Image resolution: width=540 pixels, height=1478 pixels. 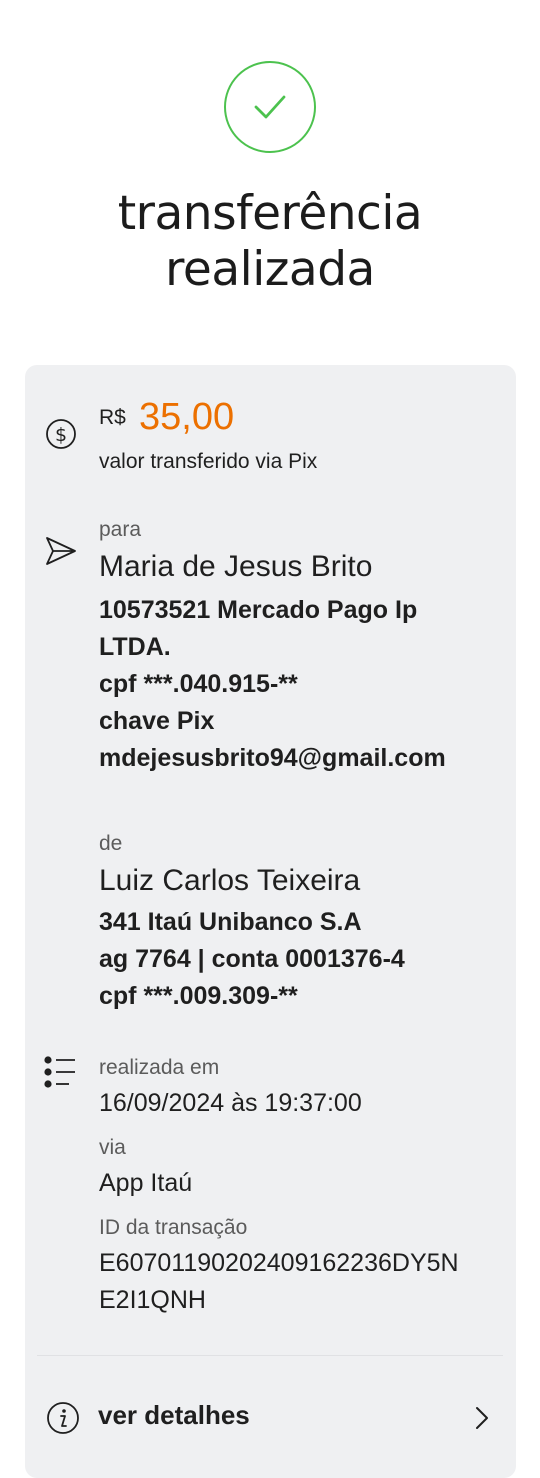 I want to click on chevron-right-icon, so click(x=482, y=1418).